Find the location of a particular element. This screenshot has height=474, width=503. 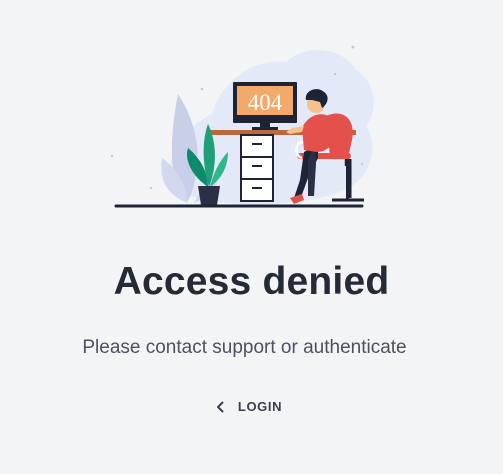

page-title: Access denied is located at coordinates (251, 281).